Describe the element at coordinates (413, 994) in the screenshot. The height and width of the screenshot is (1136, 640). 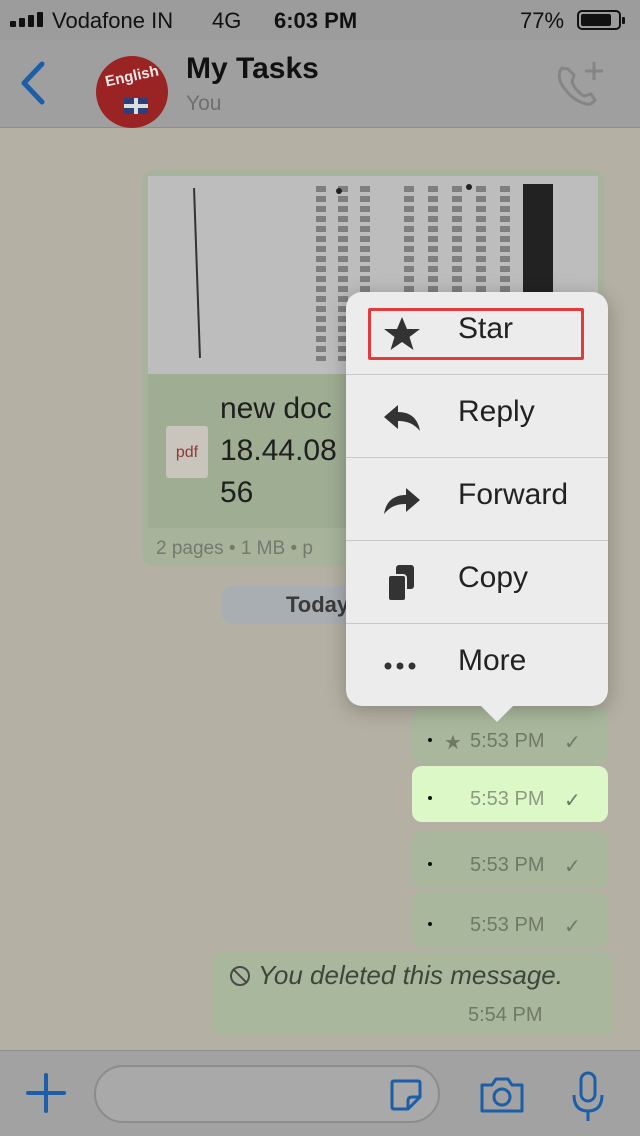
I see `deleted-message-bubble: You deleted this message. 5:54 PM` at that location.